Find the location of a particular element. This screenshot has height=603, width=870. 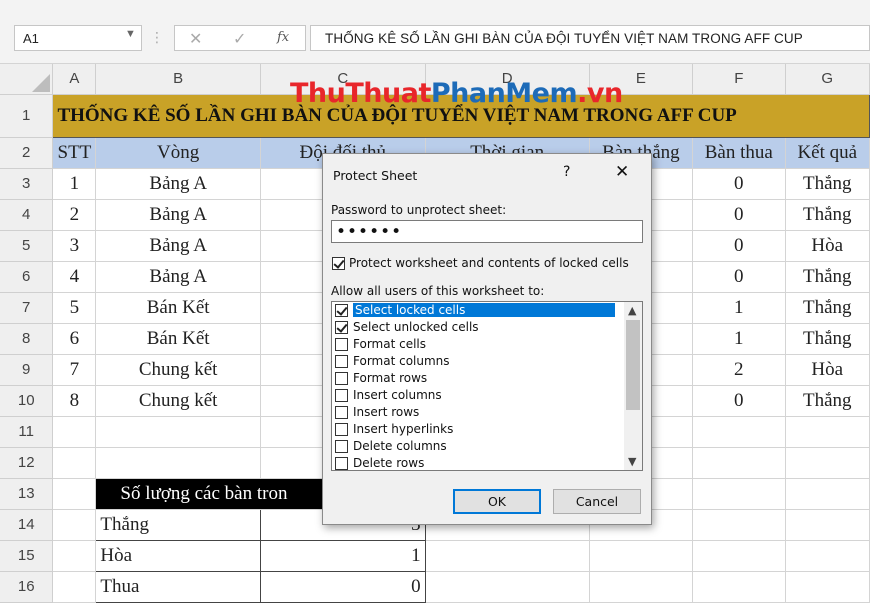

header-cell: STT is located at coordinates (74, 153).